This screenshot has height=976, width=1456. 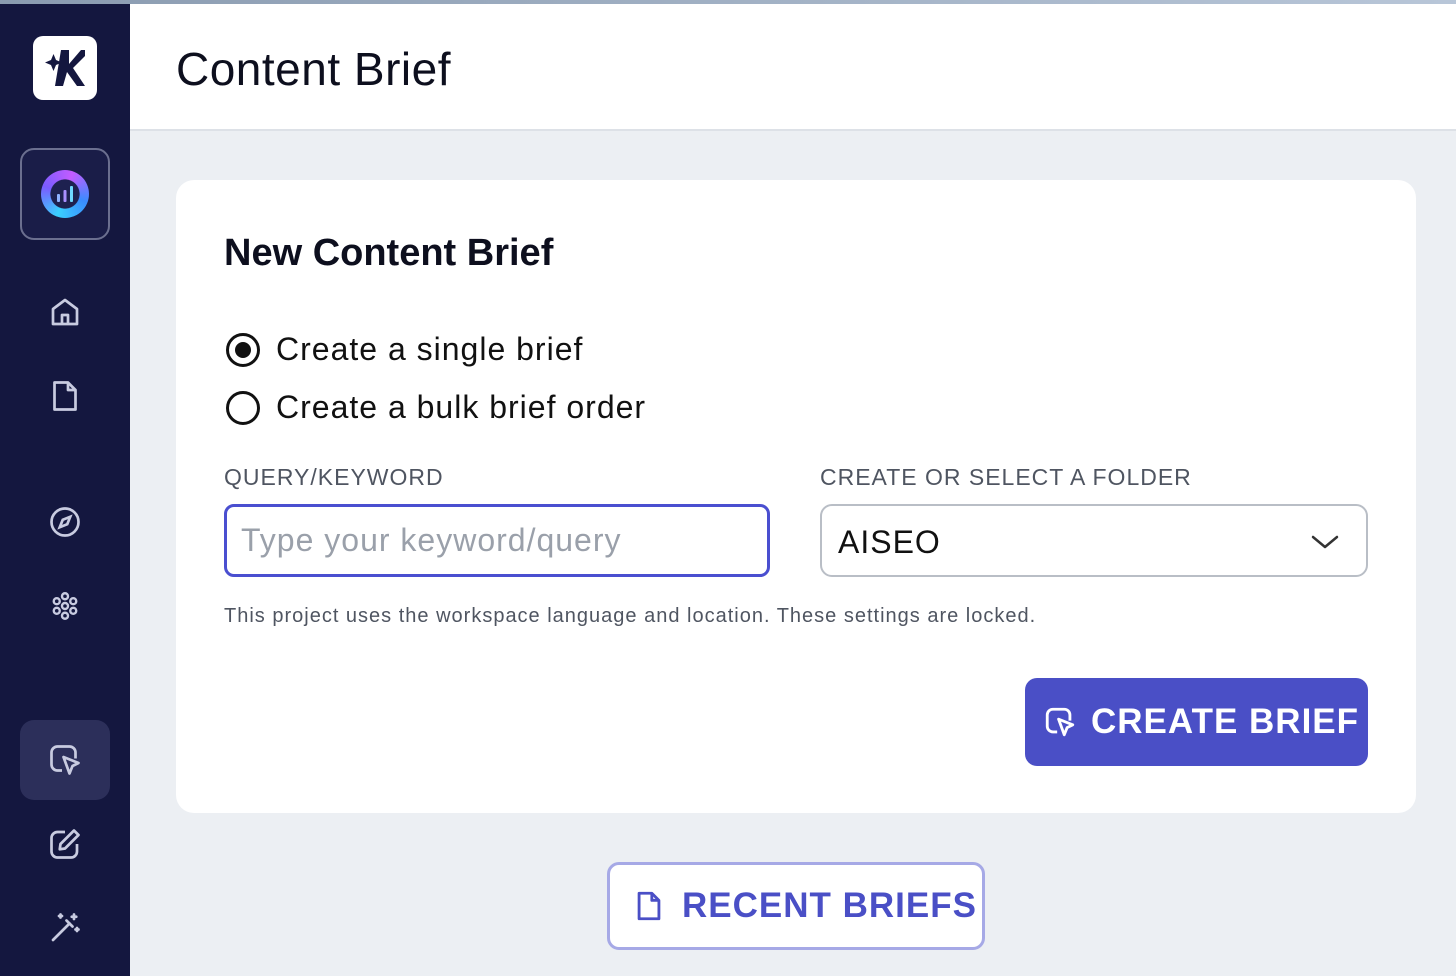 I want to click on create-brief-button: CREATE BRIEF, so click(x=1196, y=722).